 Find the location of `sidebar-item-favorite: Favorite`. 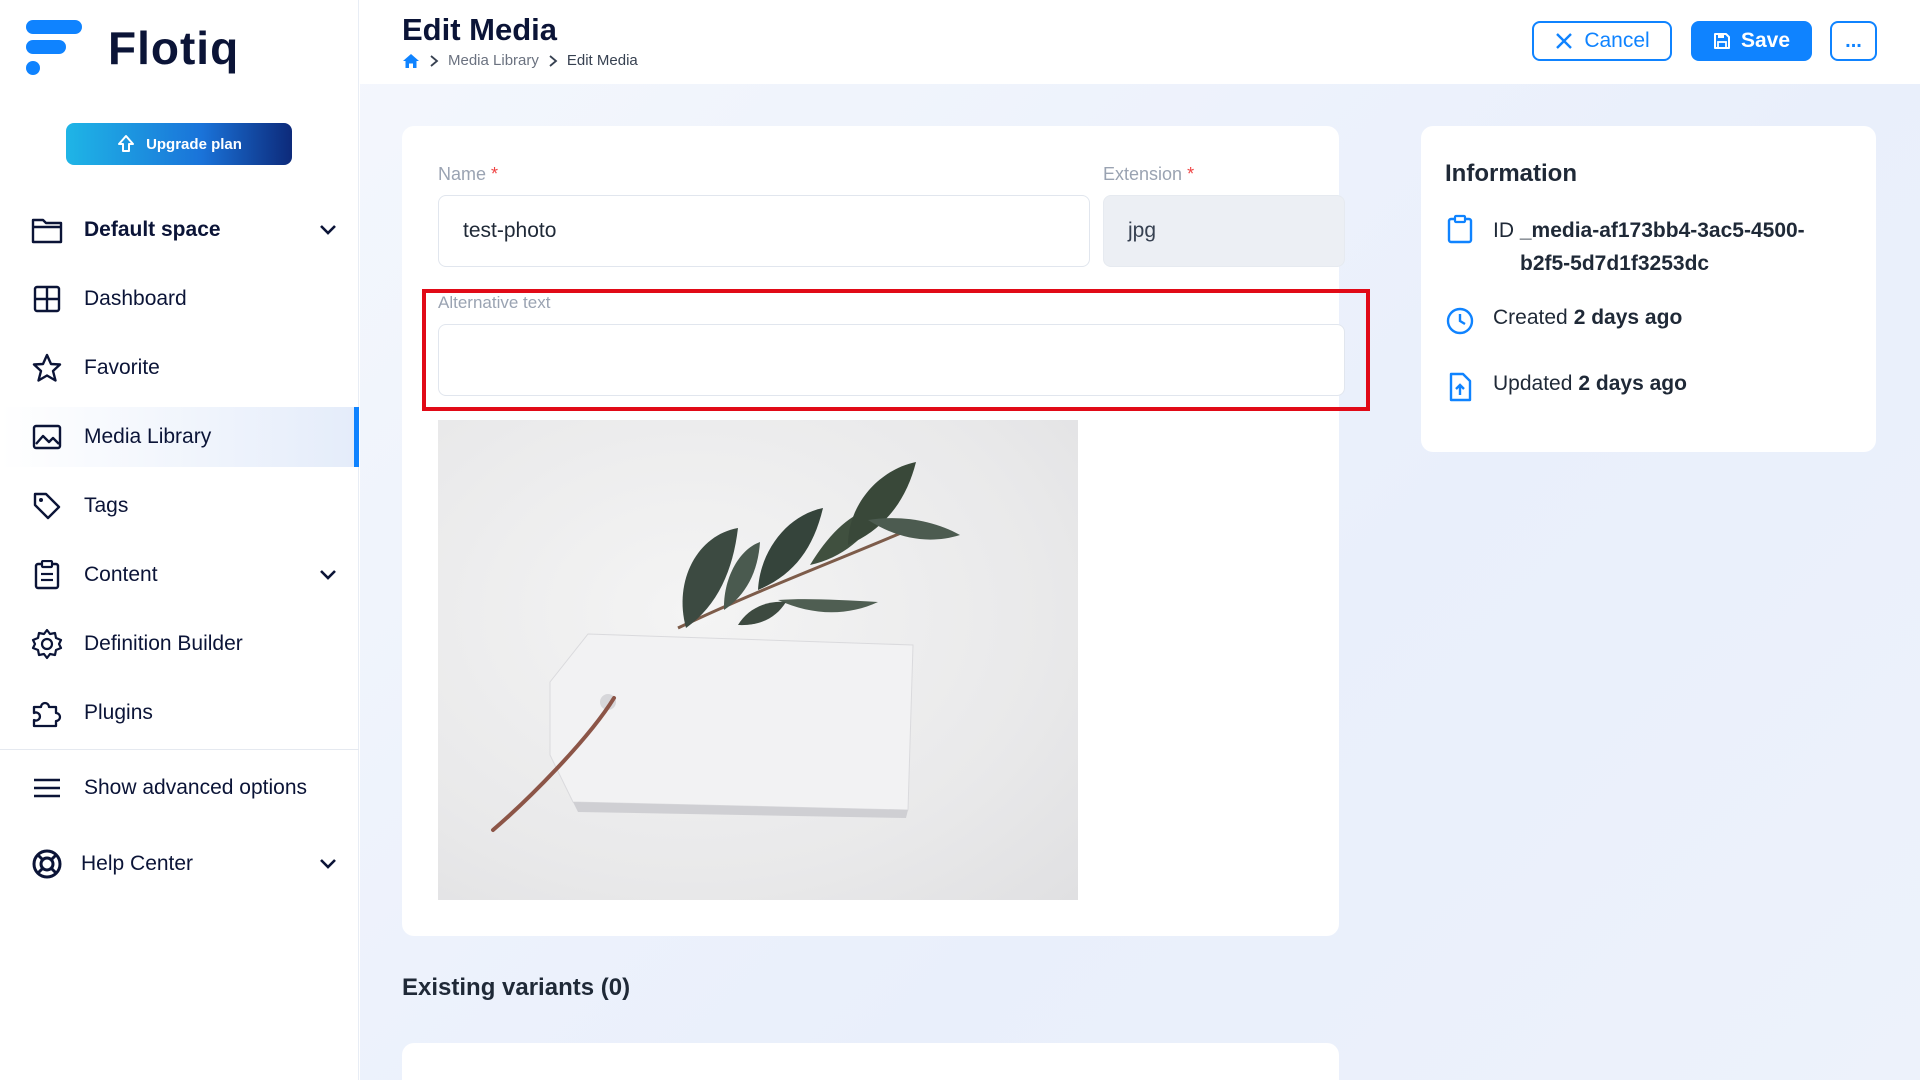

sidebar-item-favorite: Favorite is located at coordinates (179, 368).